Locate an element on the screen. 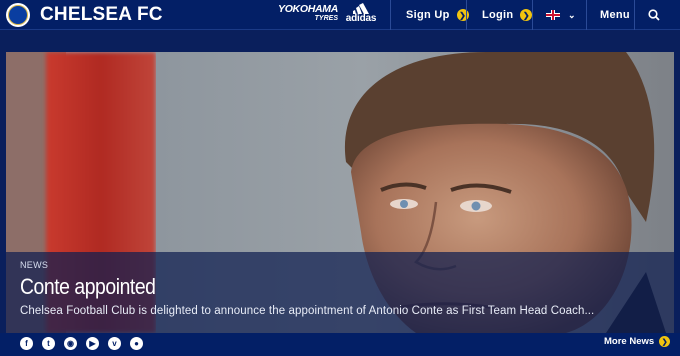 This screenshot has height=356, width=680. search-button is located at coordinates (654, 15).